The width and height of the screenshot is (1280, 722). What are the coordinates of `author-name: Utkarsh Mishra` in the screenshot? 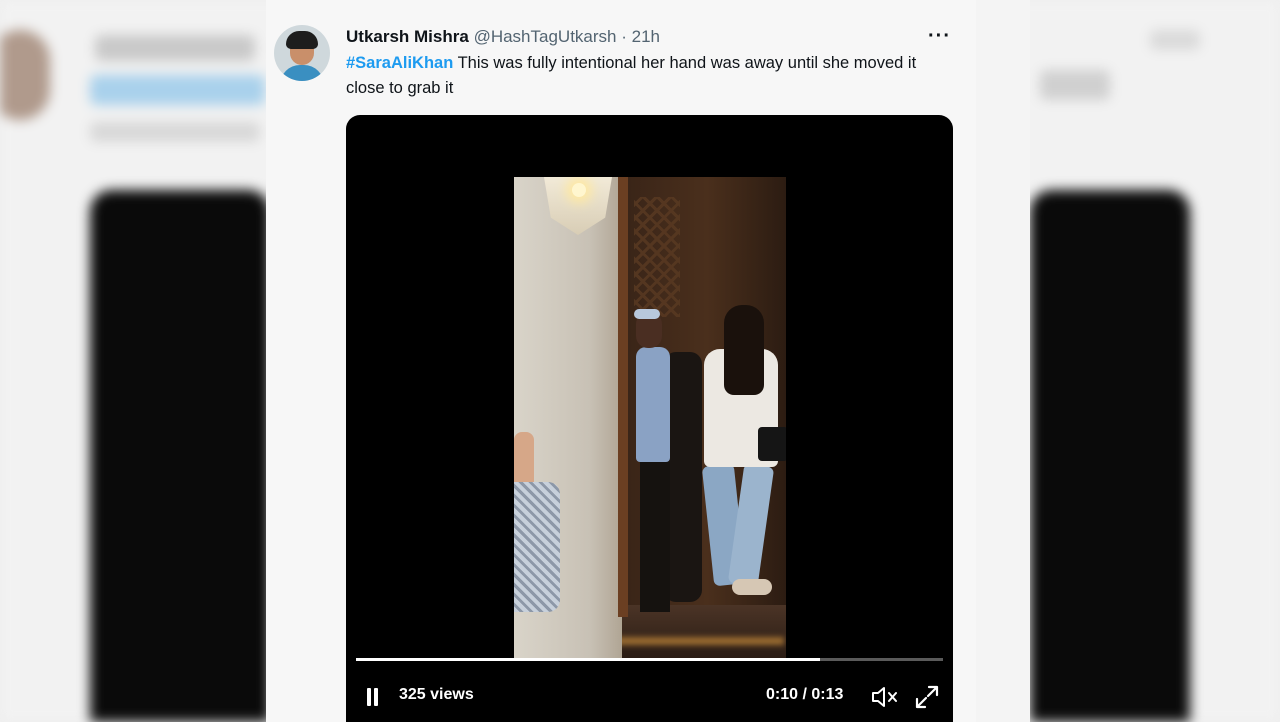 It's located at (407, 36).